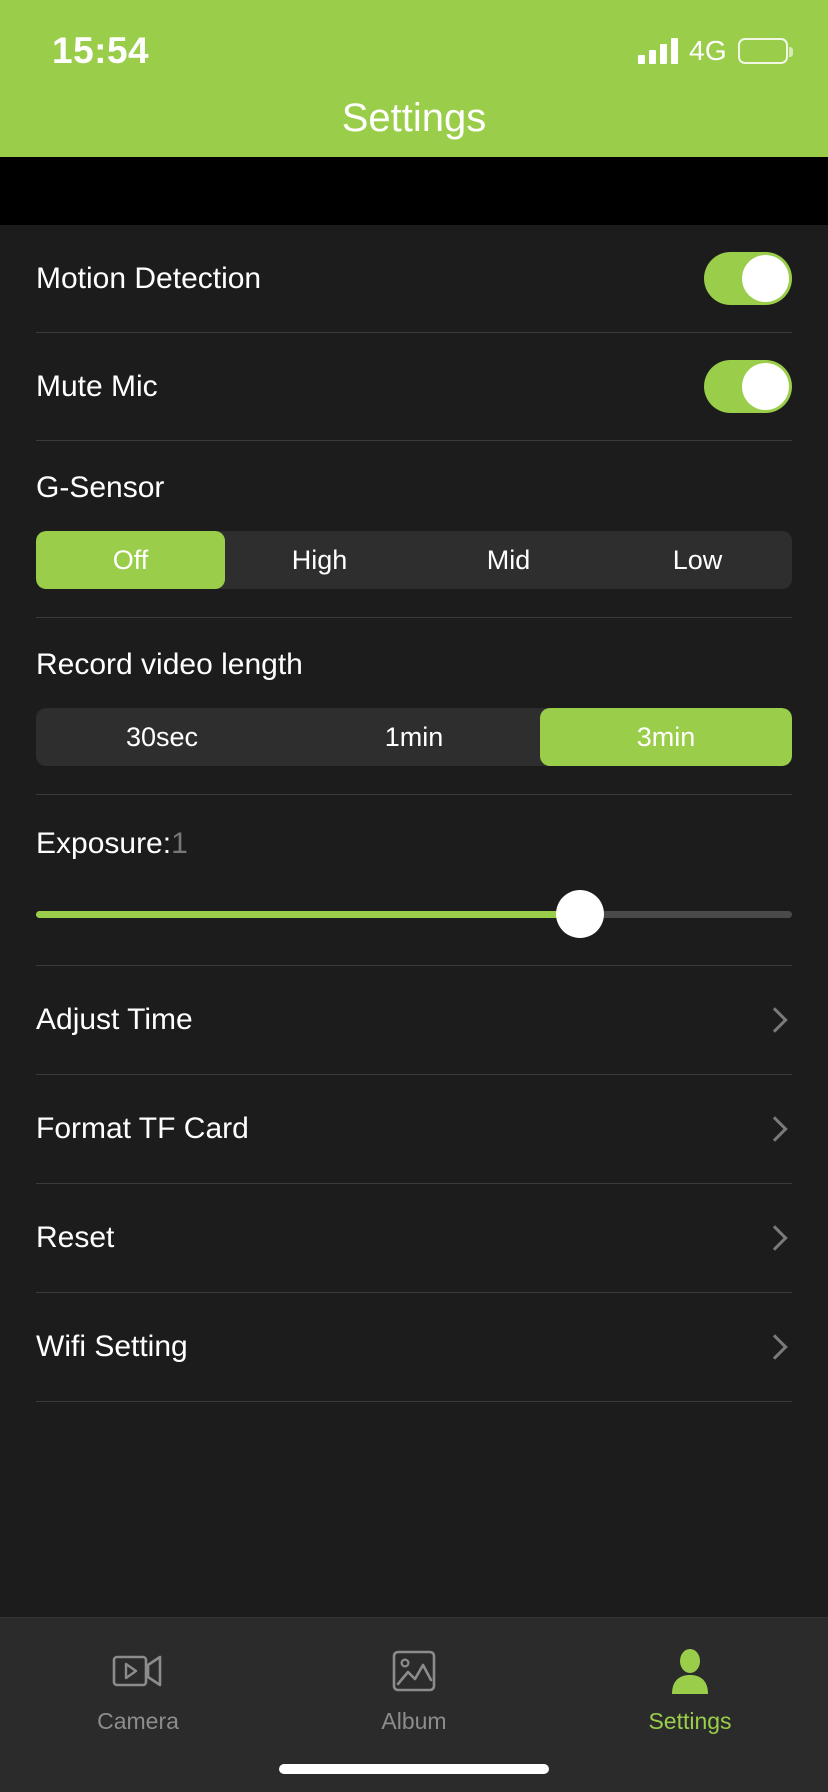 The image size is (828, 1792). What do you see at coordinates (162, 737) in the screenshot?
I see `segment-record-30sec: 30sec` at bounding box center [162, 737].